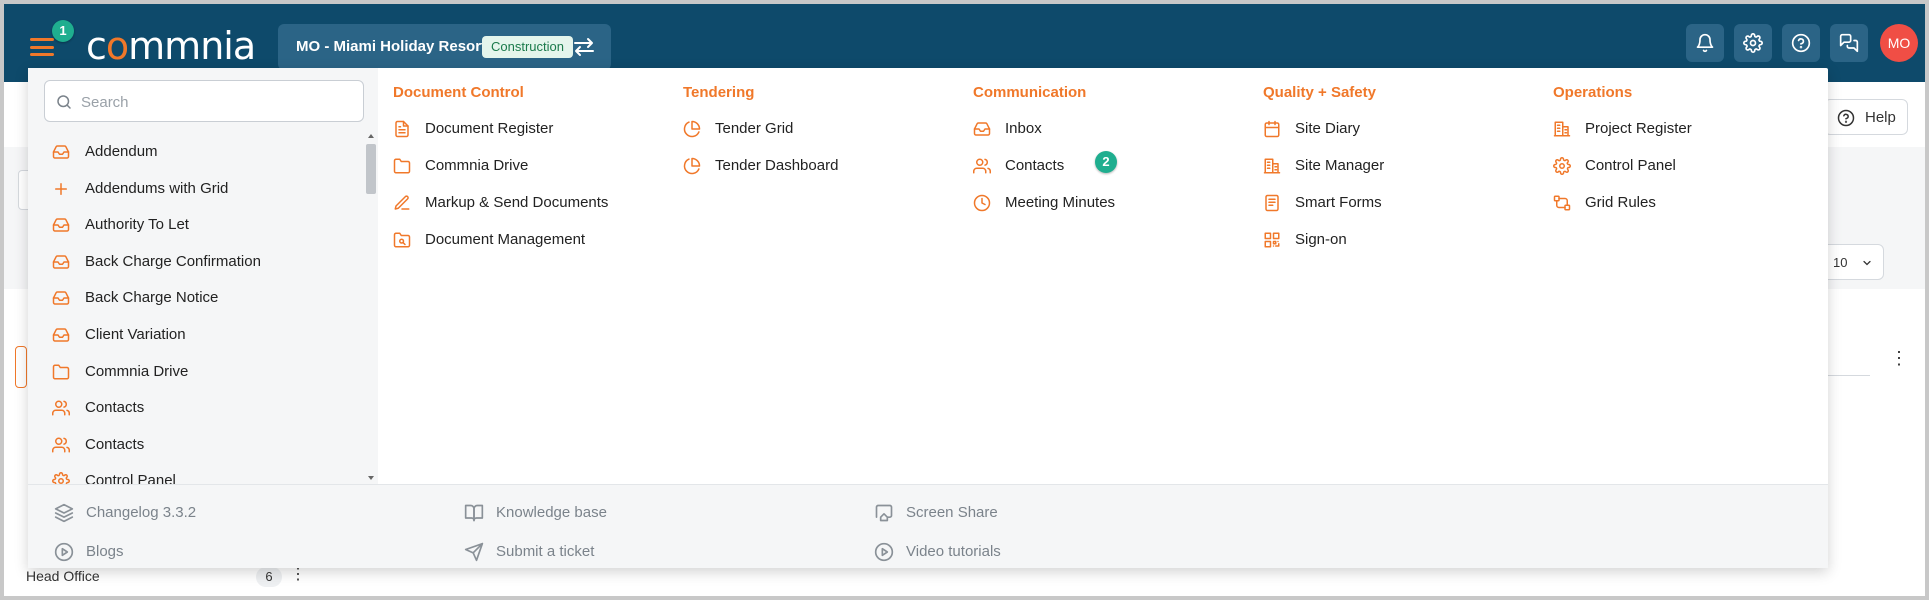 The image size is (1929, 600). I want to click on menu-link-document-register: Document Register, so click(533, 128).